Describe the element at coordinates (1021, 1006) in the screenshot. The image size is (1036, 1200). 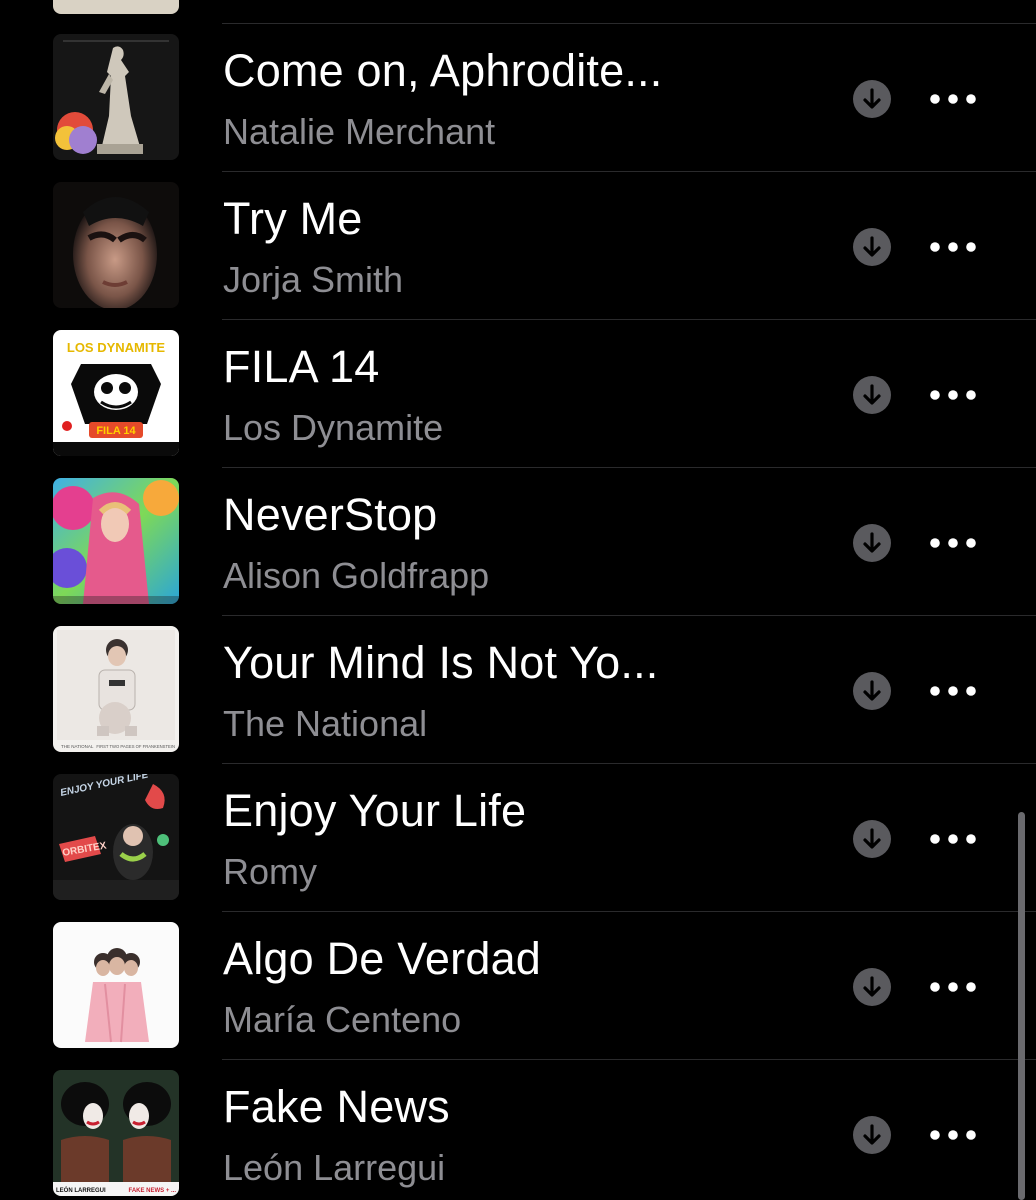
I see `scroll-indicator` at that location.